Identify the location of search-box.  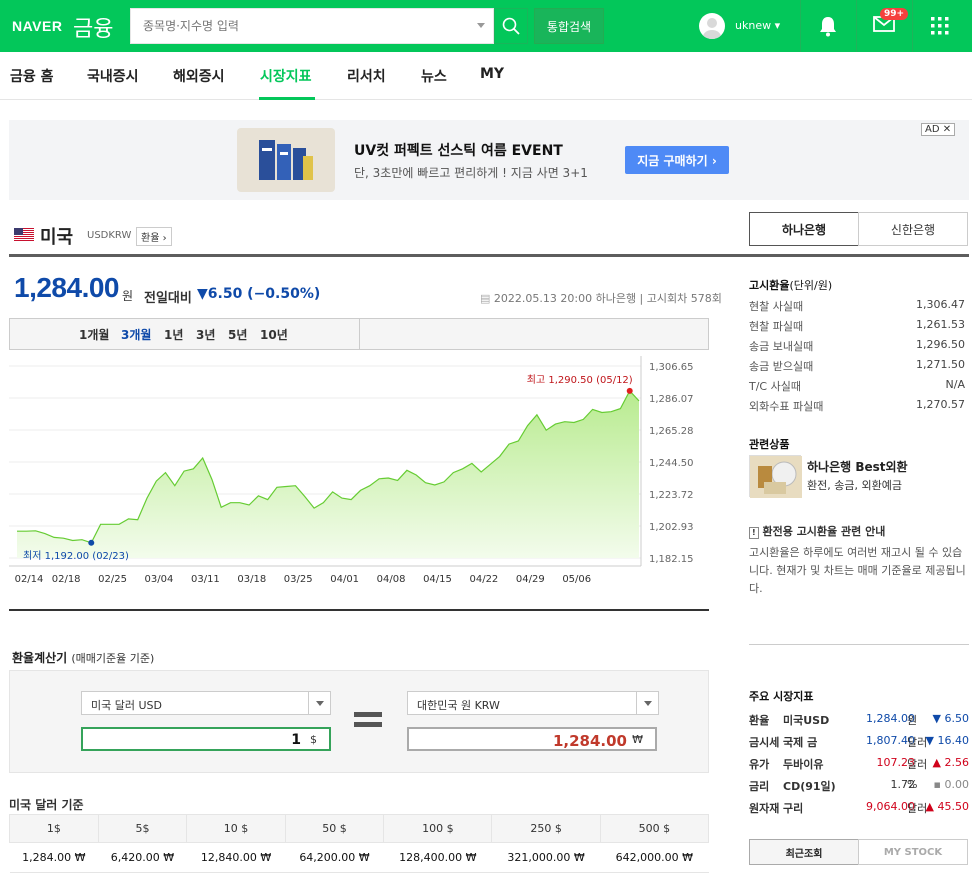
(312, 26).